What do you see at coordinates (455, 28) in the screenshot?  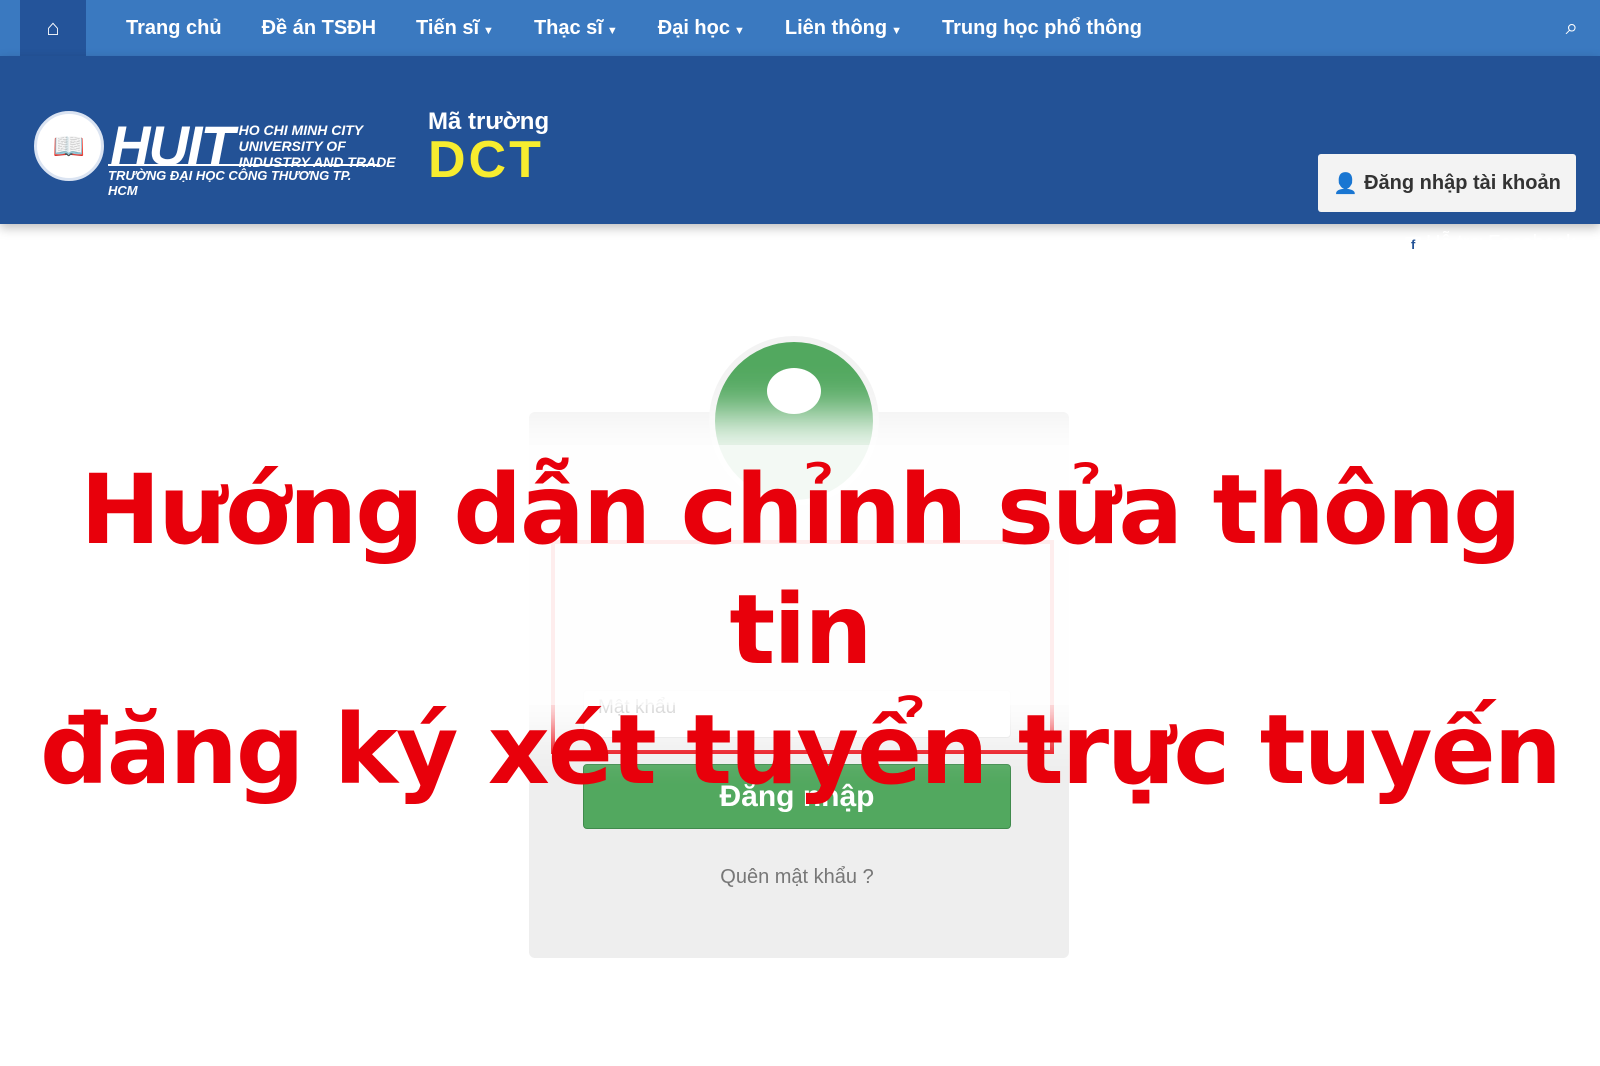 I see `nav-tien-si: Tiến sĩ ▼` at bounding box center [455, 28].